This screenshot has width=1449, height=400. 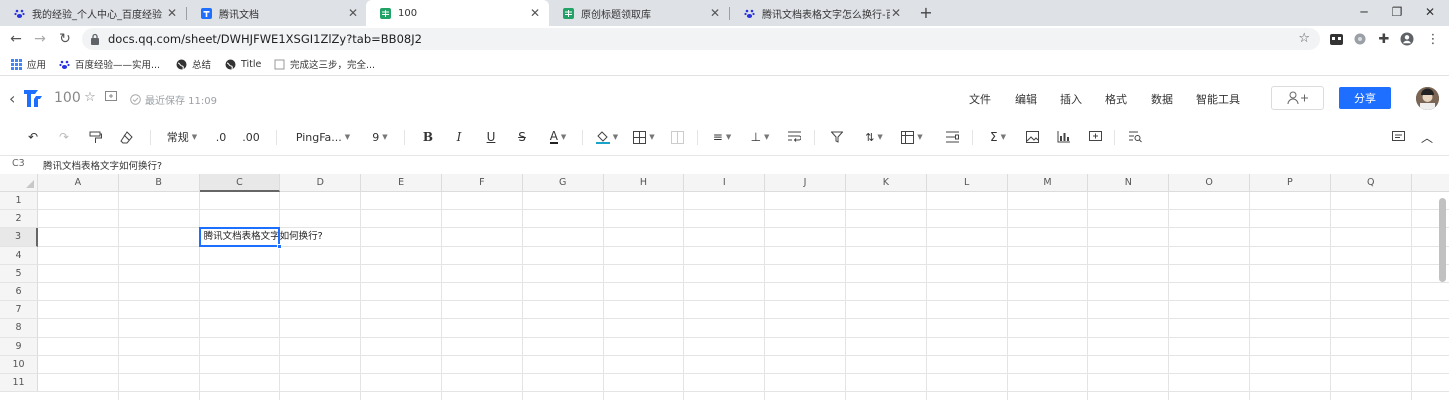 What do you see at coordinates (277, 13) in the screenshot?
I see `browser-tab: 腾讯文档 ✕` at bounding box center [277, 13].